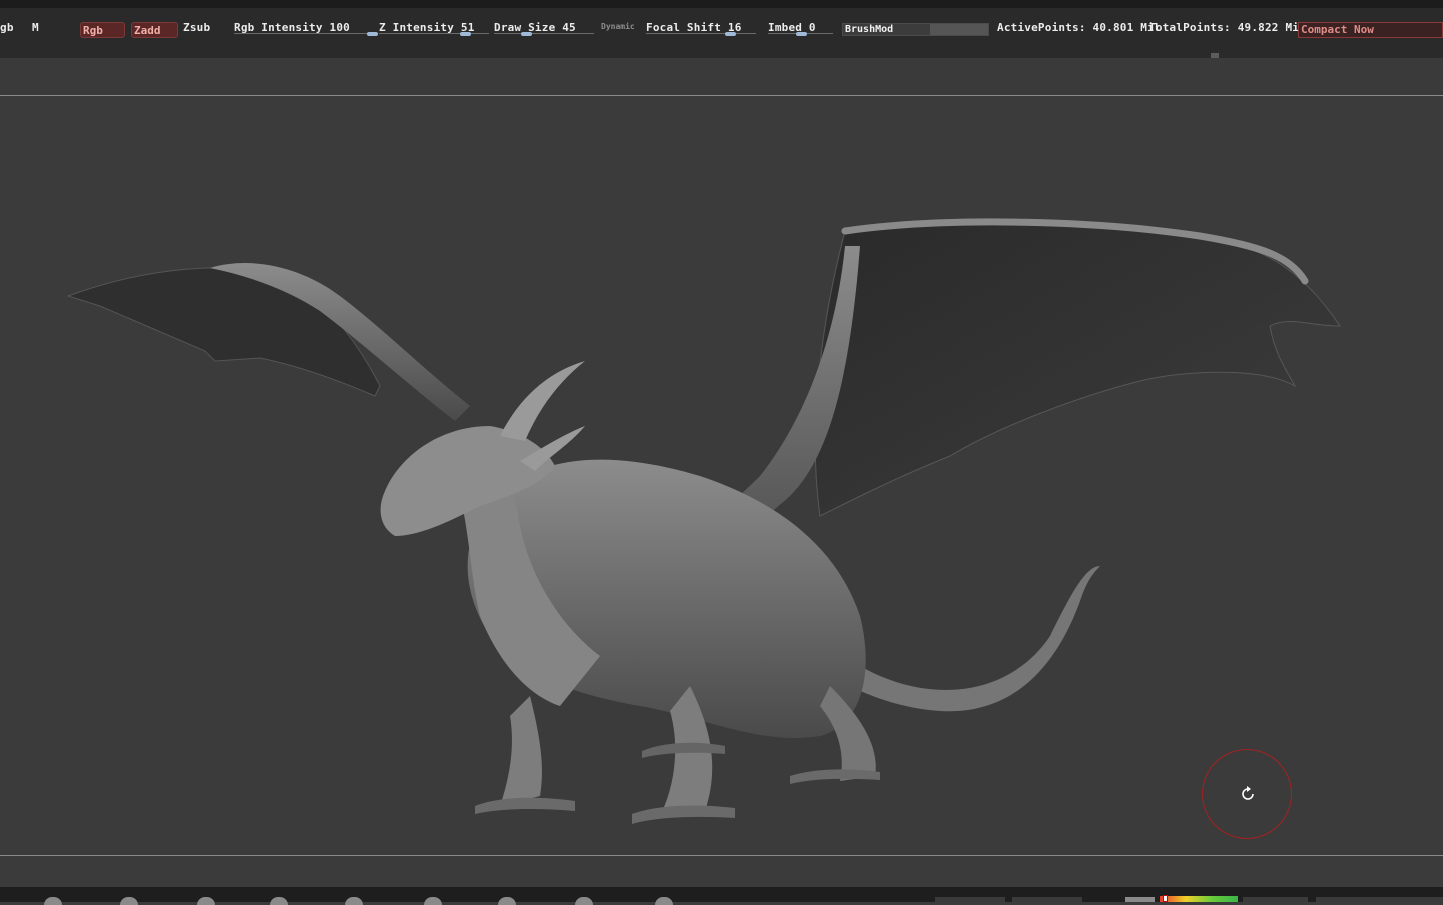 Image resolution: width=1443 pixels, height=905 pixels. I want to click on dynamic-toggle: Dynamic, so click(618, 26).